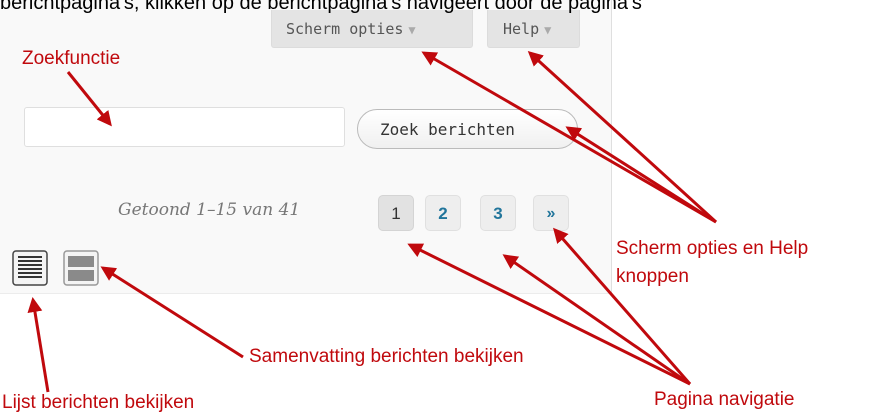 Image resolution: width=882 pixels, height=415 pixels. Describe the element at coordinates (98, 402) in the screenshot. I see `annotation-list-view: Lijst berichten bekijken` at that location.